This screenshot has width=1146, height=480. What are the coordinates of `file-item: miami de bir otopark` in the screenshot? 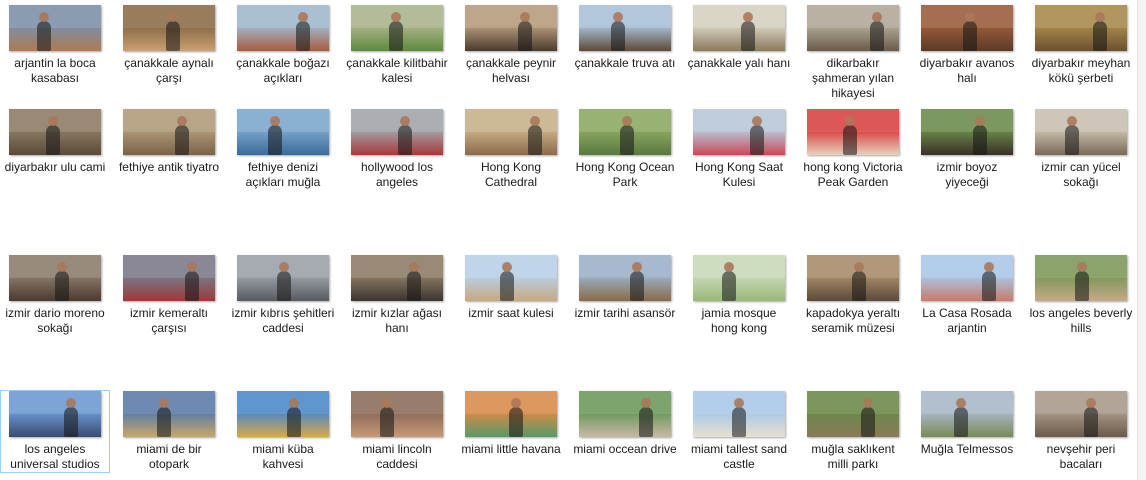 It's located at (169, 431).